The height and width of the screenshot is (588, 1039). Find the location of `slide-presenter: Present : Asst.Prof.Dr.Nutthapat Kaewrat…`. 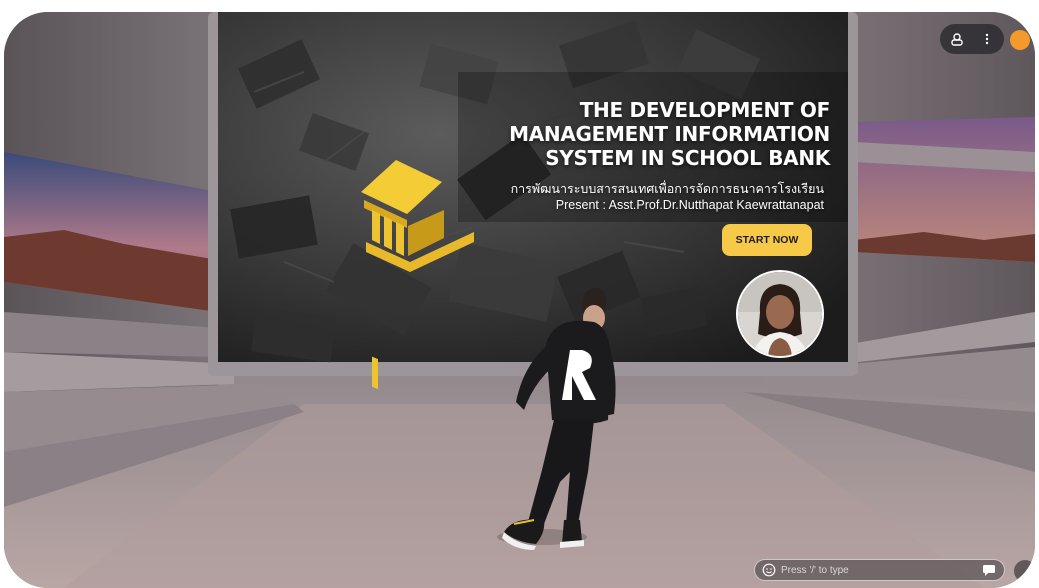

slide-presenter: Present : Asst.Prof.Dr.Nutthapat Kaewrat… is located at coordinates (689, 205).